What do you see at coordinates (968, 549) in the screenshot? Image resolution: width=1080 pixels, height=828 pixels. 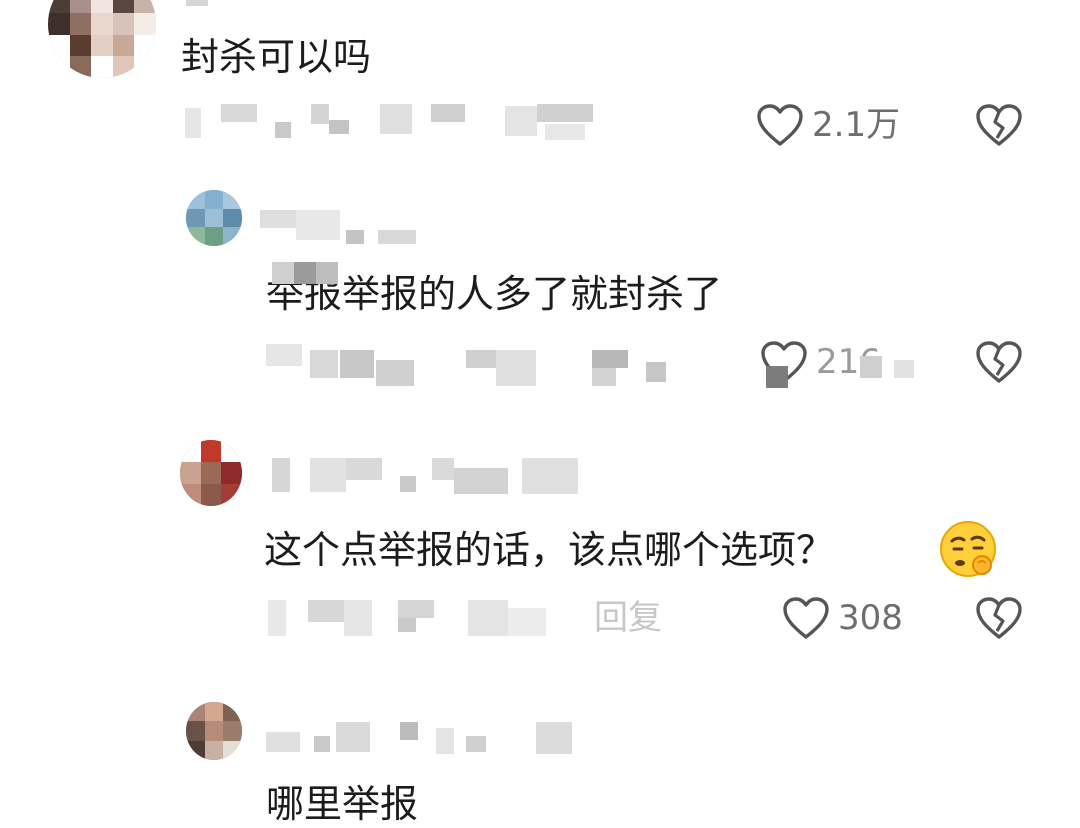 I see `thinking-face-emoji` at bounding box center [968, 549].